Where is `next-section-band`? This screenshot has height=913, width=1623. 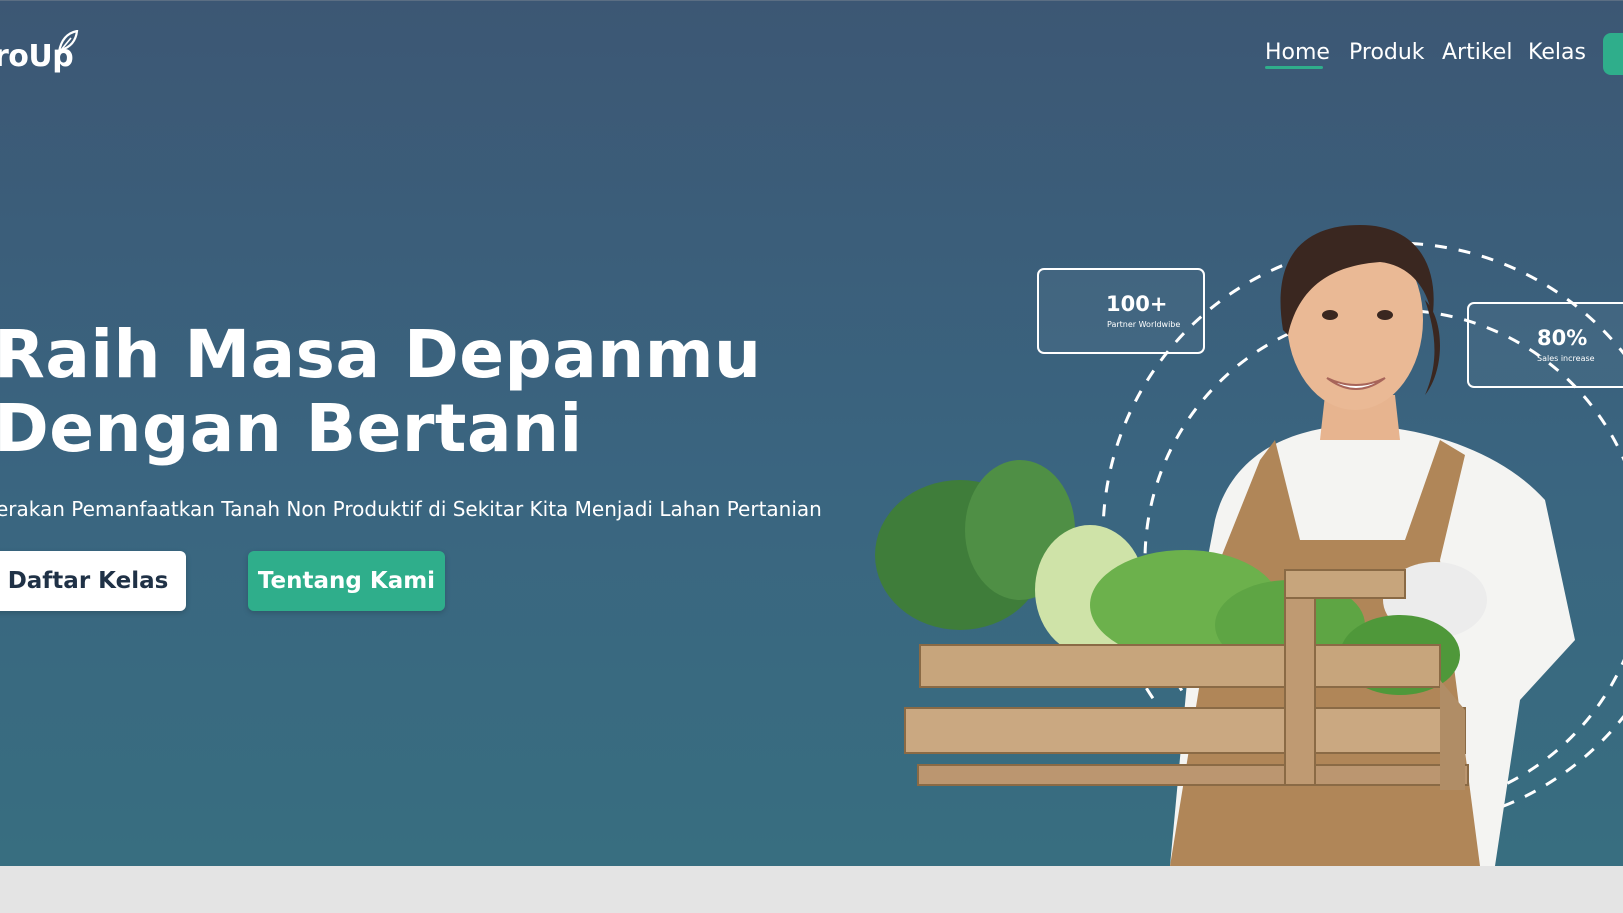
next-section-band is located at coordinates (811, 889).